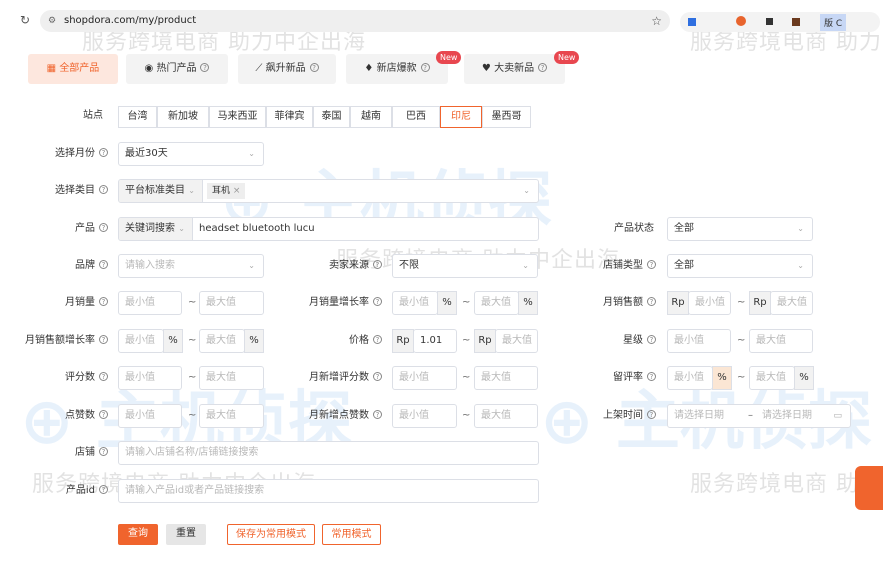 This screenshot has height=575, width=883. What do you see at coordinates (371, 117) in the screenshot?
I see `station-option: 越南` at bounding box center [371, 117].